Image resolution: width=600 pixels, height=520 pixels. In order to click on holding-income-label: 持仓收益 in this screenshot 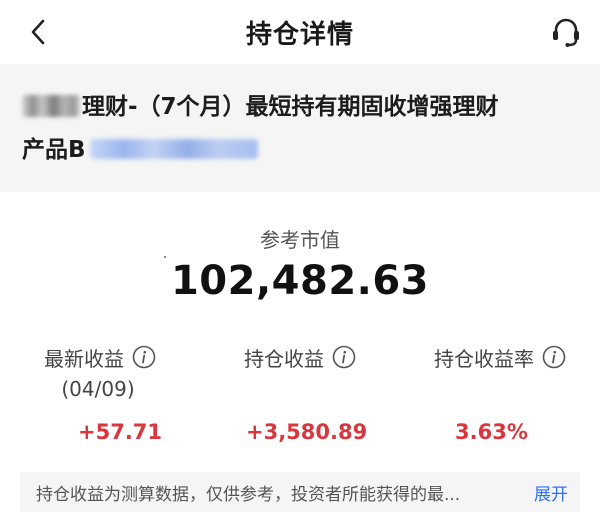, I will do `click(284, 358)`.